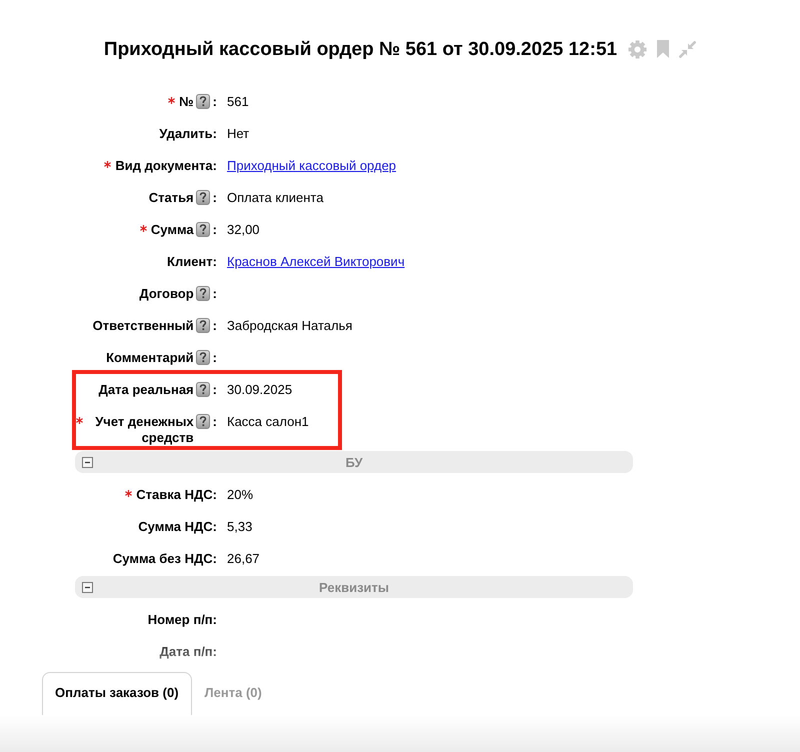 This screenshot has height=752, width=800. I want to click on field-label: Номер п/п, so click(180, 620).